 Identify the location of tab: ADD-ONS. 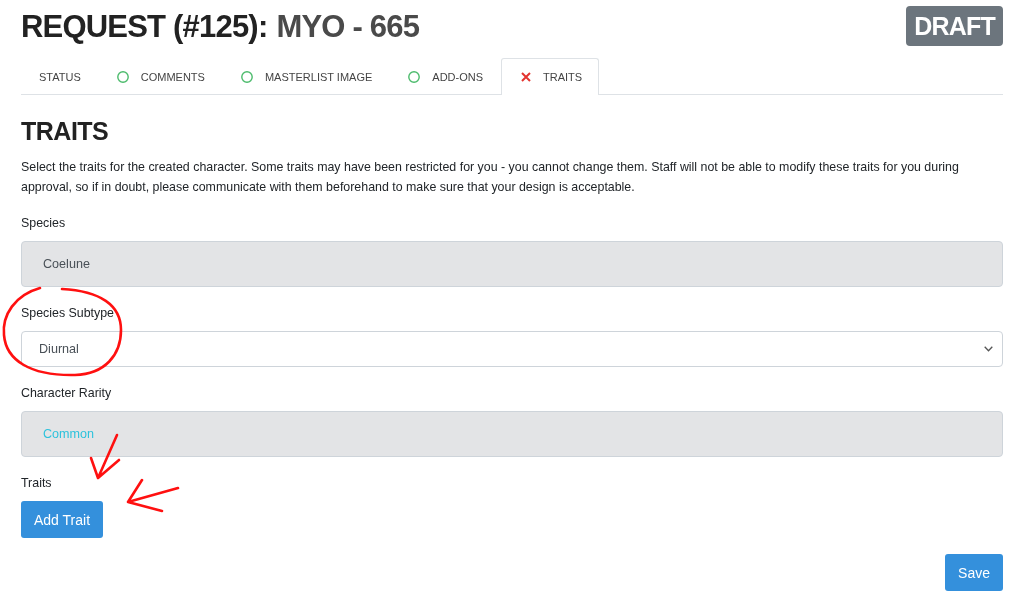
(446, 76).